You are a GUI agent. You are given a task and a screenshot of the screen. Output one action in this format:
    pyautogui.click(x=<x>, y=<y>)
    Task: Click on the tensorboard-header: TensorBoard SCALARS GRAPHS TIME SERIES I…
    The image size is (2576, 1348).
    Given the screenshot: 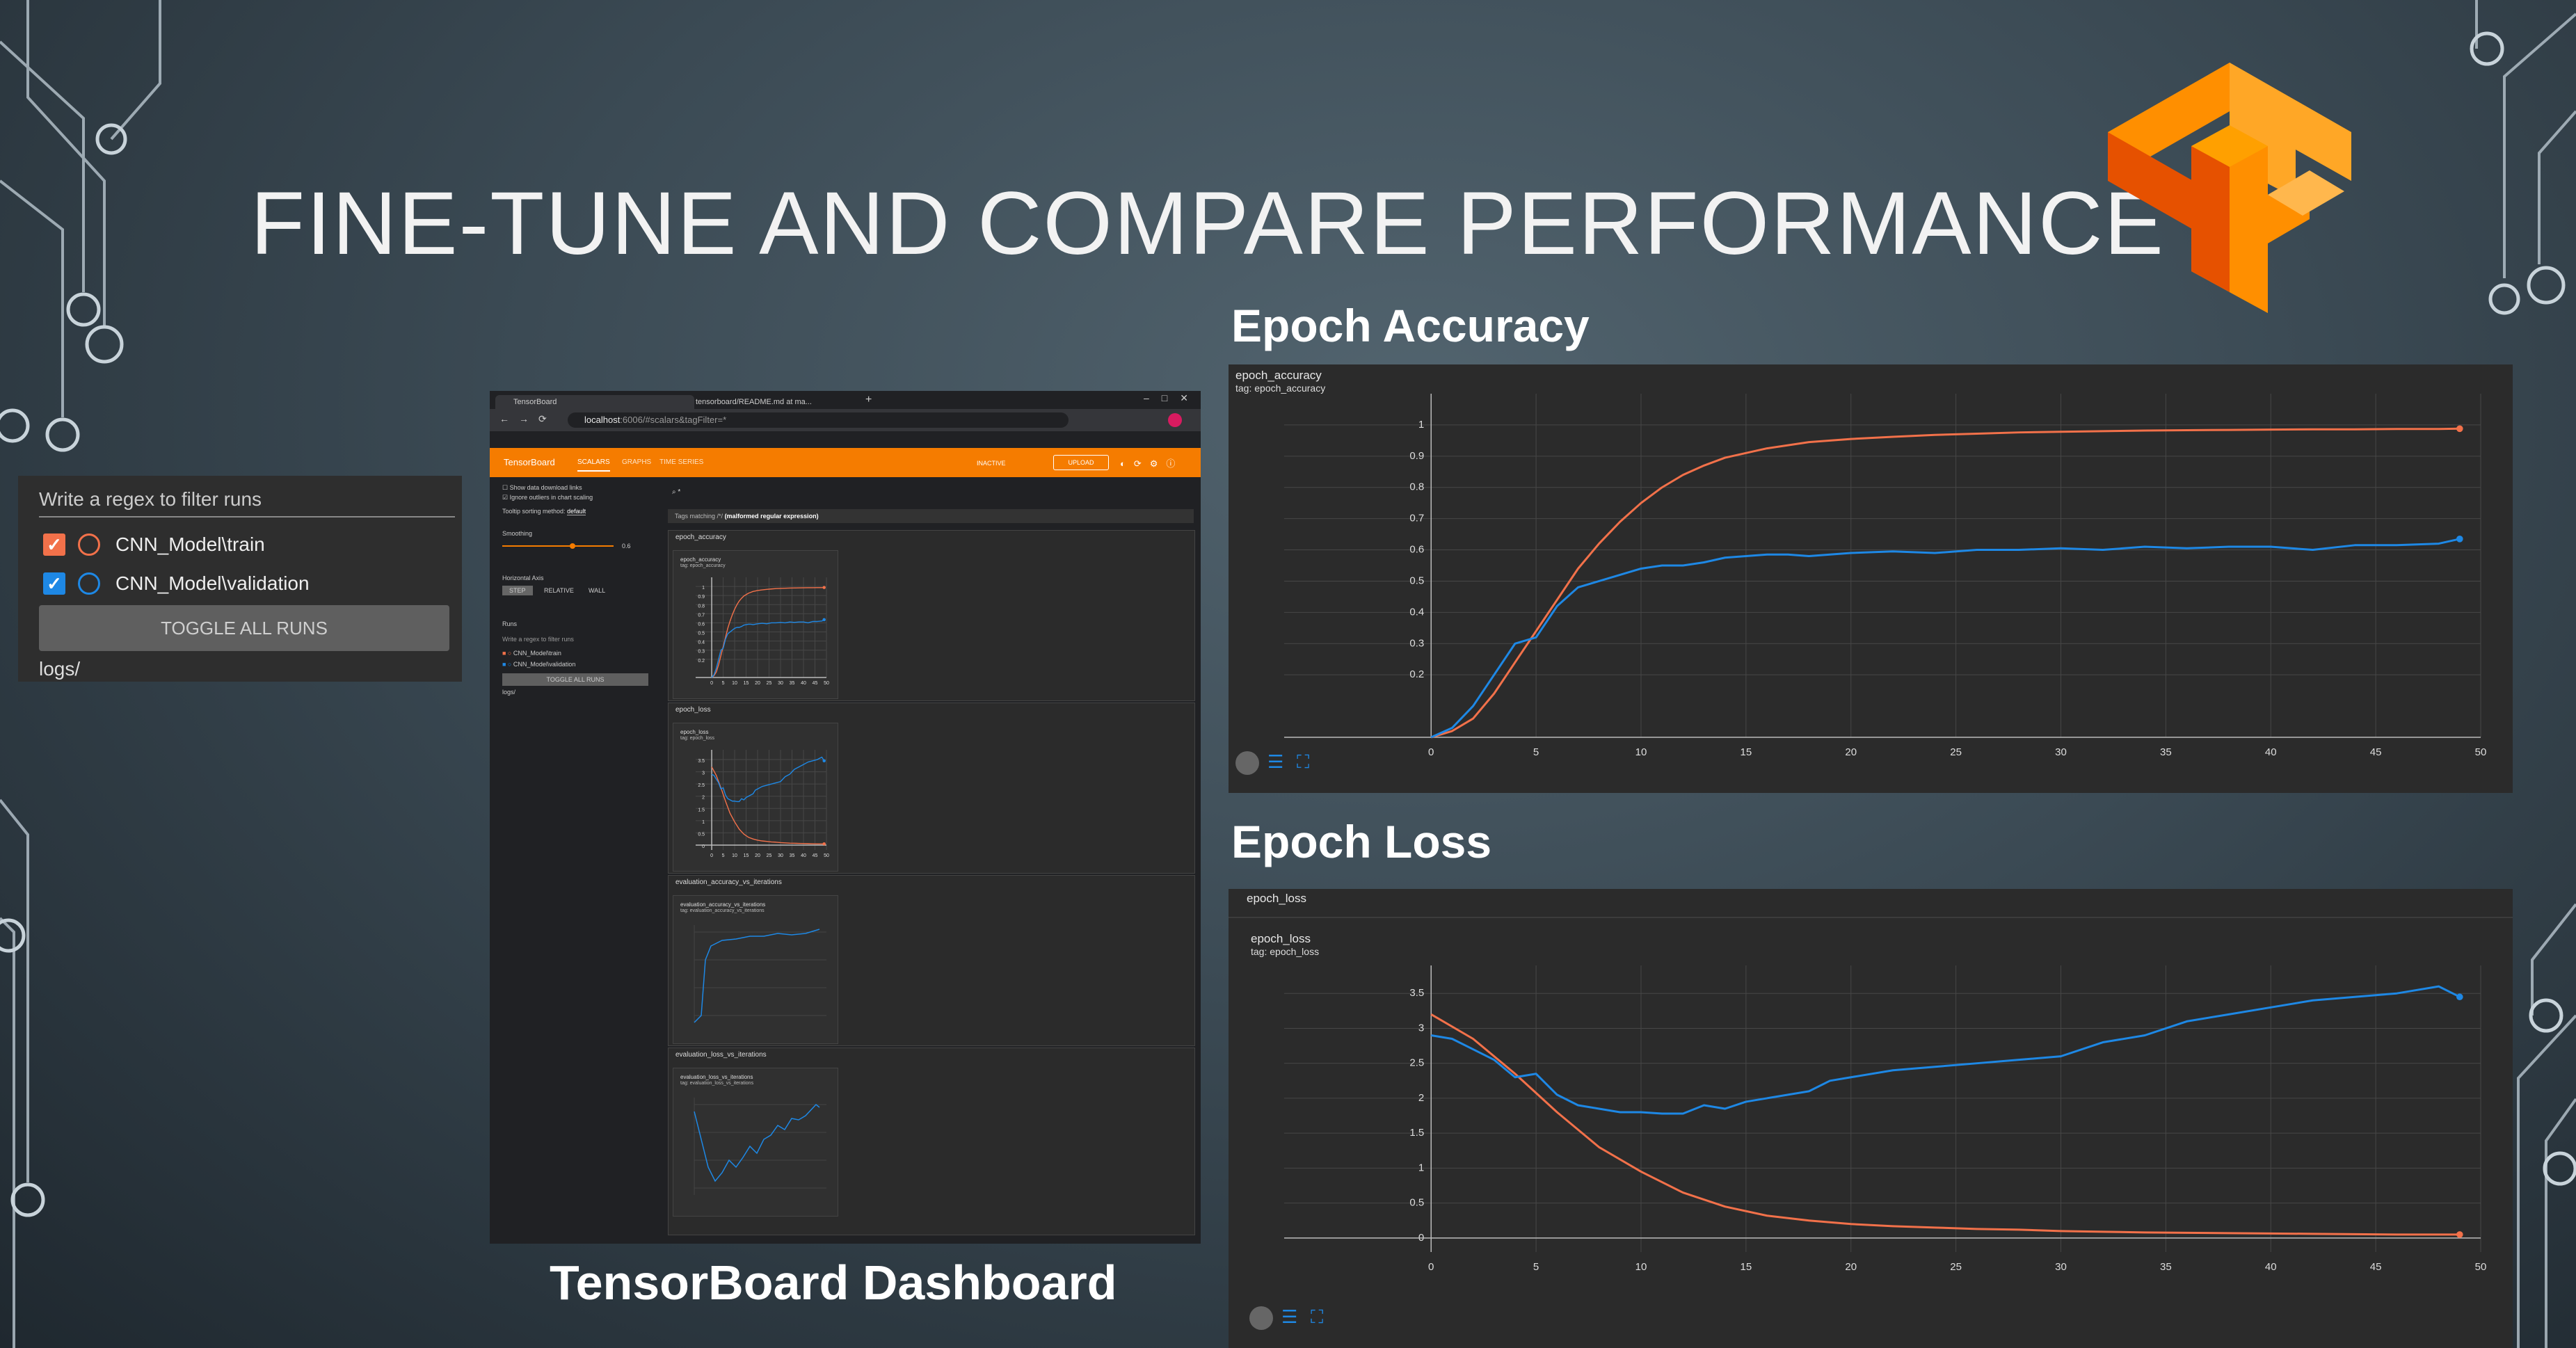 What is the action you would take?
    pyautogui.click(x=845, y=462)
    